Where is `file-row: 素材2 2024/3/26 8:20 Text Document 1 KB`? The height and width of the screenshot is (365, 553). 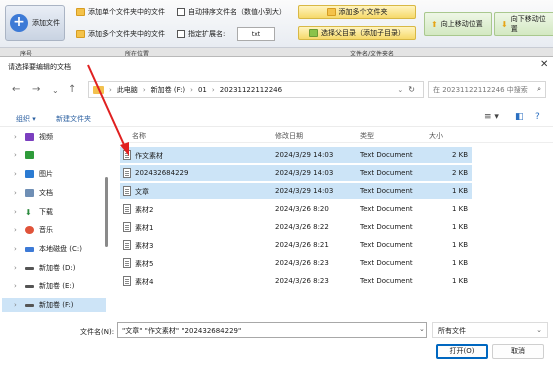 file-row: 素材2 2024/3/26 8:20 Text Document 1 KB is located at coordinates (296, 209).